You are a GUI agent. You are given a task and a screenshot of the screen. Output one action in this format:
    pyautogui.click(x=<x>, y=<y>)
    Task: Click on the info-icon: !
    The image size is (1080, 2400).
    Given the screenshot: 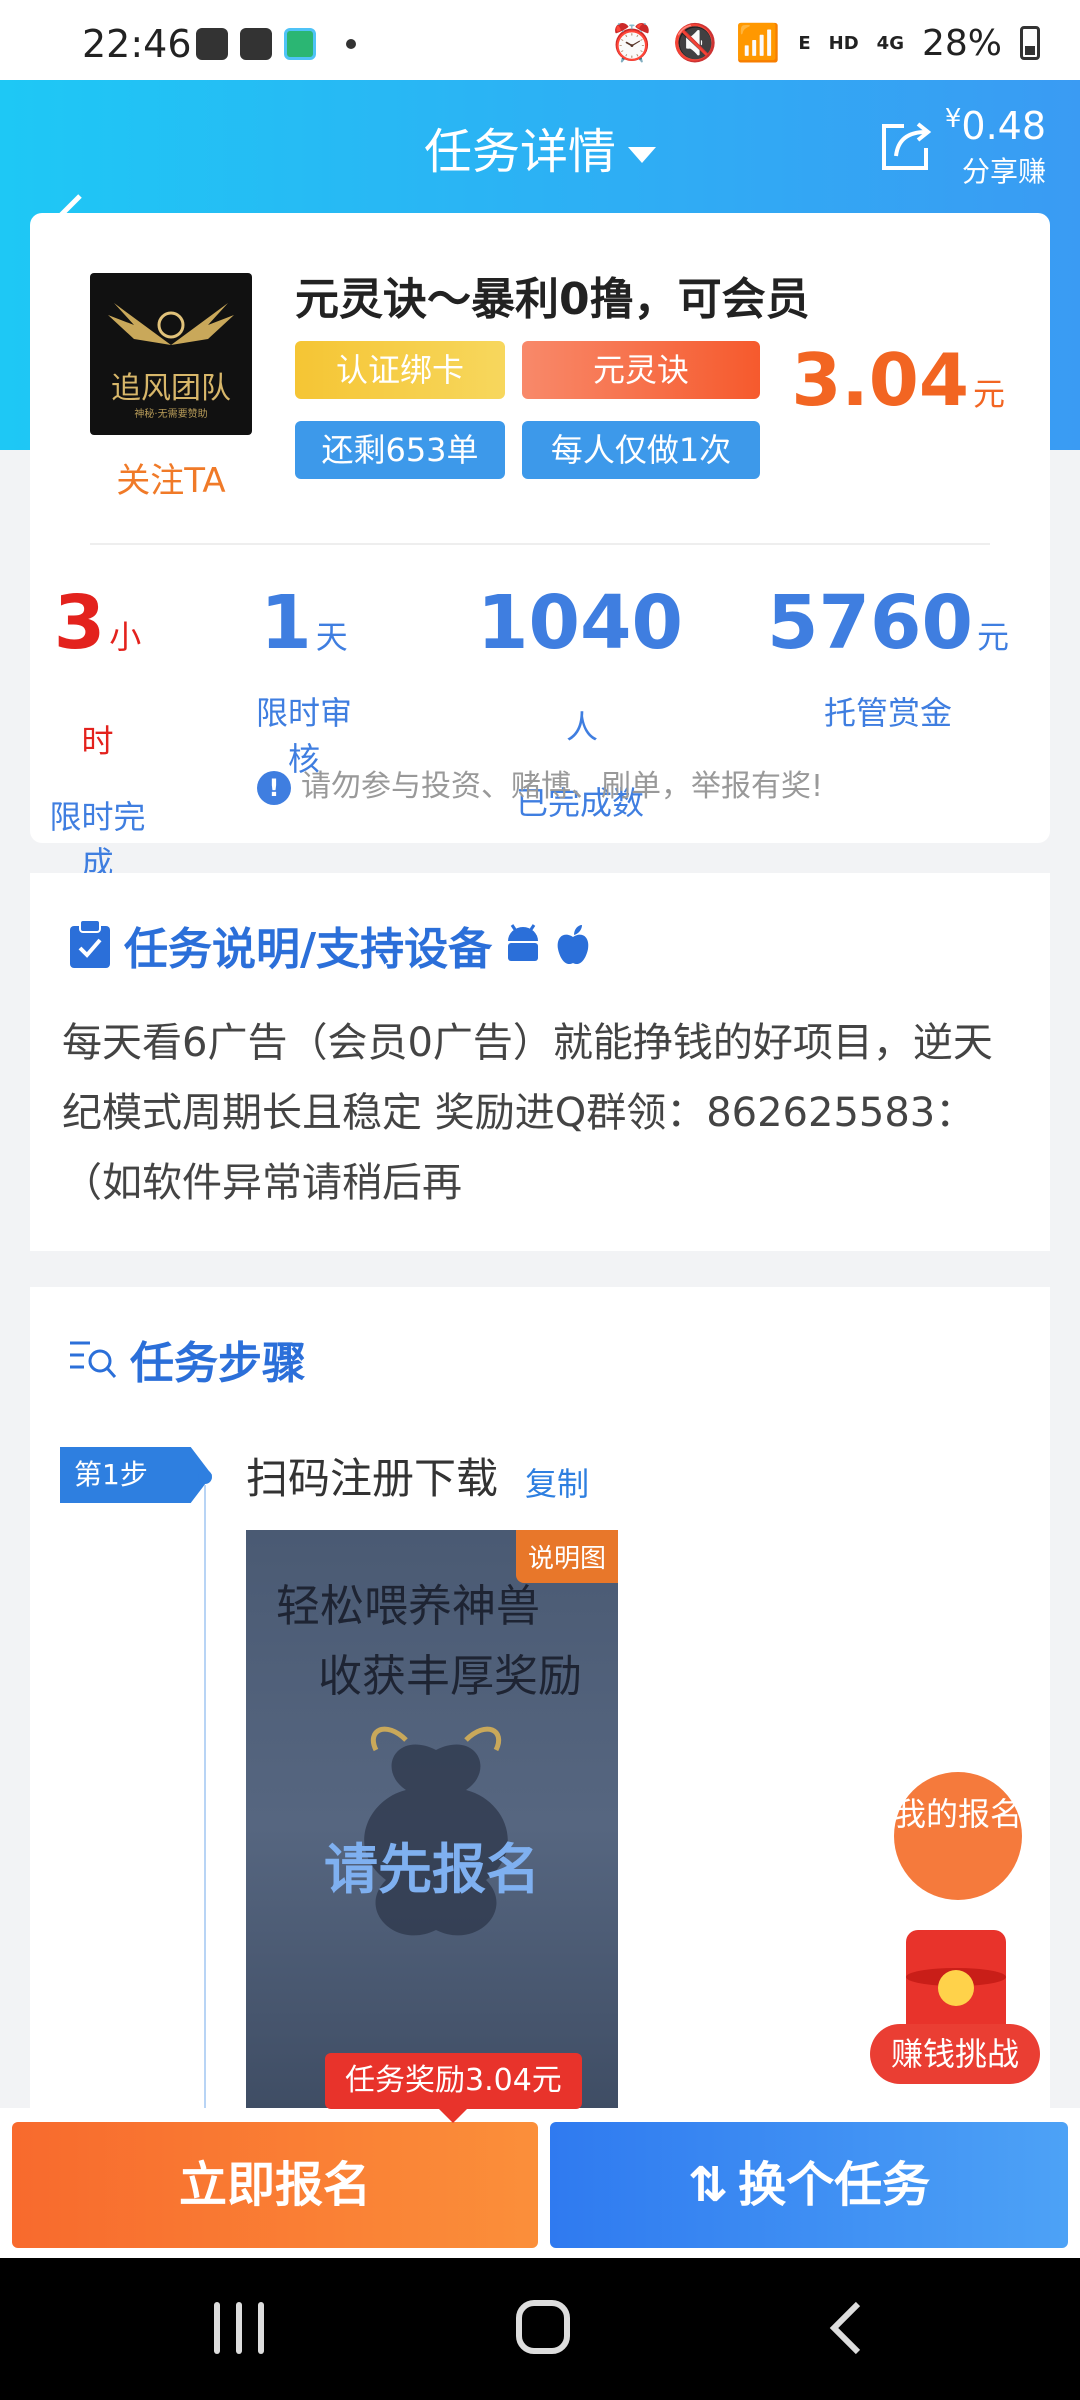 What is the action you would take?
    pyautogui.click(x=273, y=787)
    